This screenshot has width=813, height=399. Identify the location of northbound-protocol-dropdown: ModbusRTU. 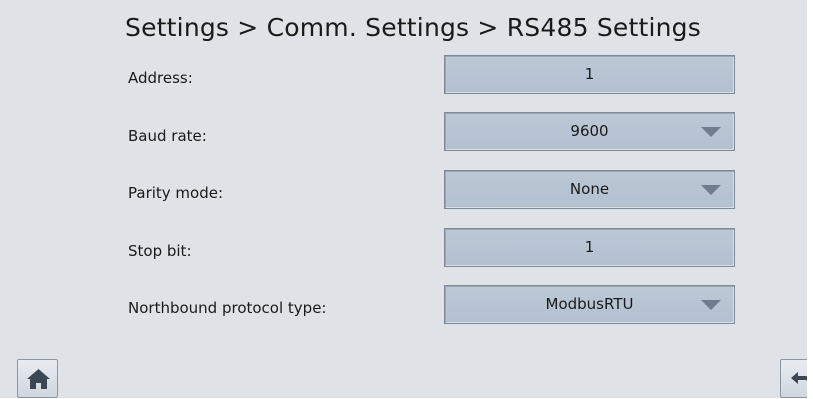
(589, 304).